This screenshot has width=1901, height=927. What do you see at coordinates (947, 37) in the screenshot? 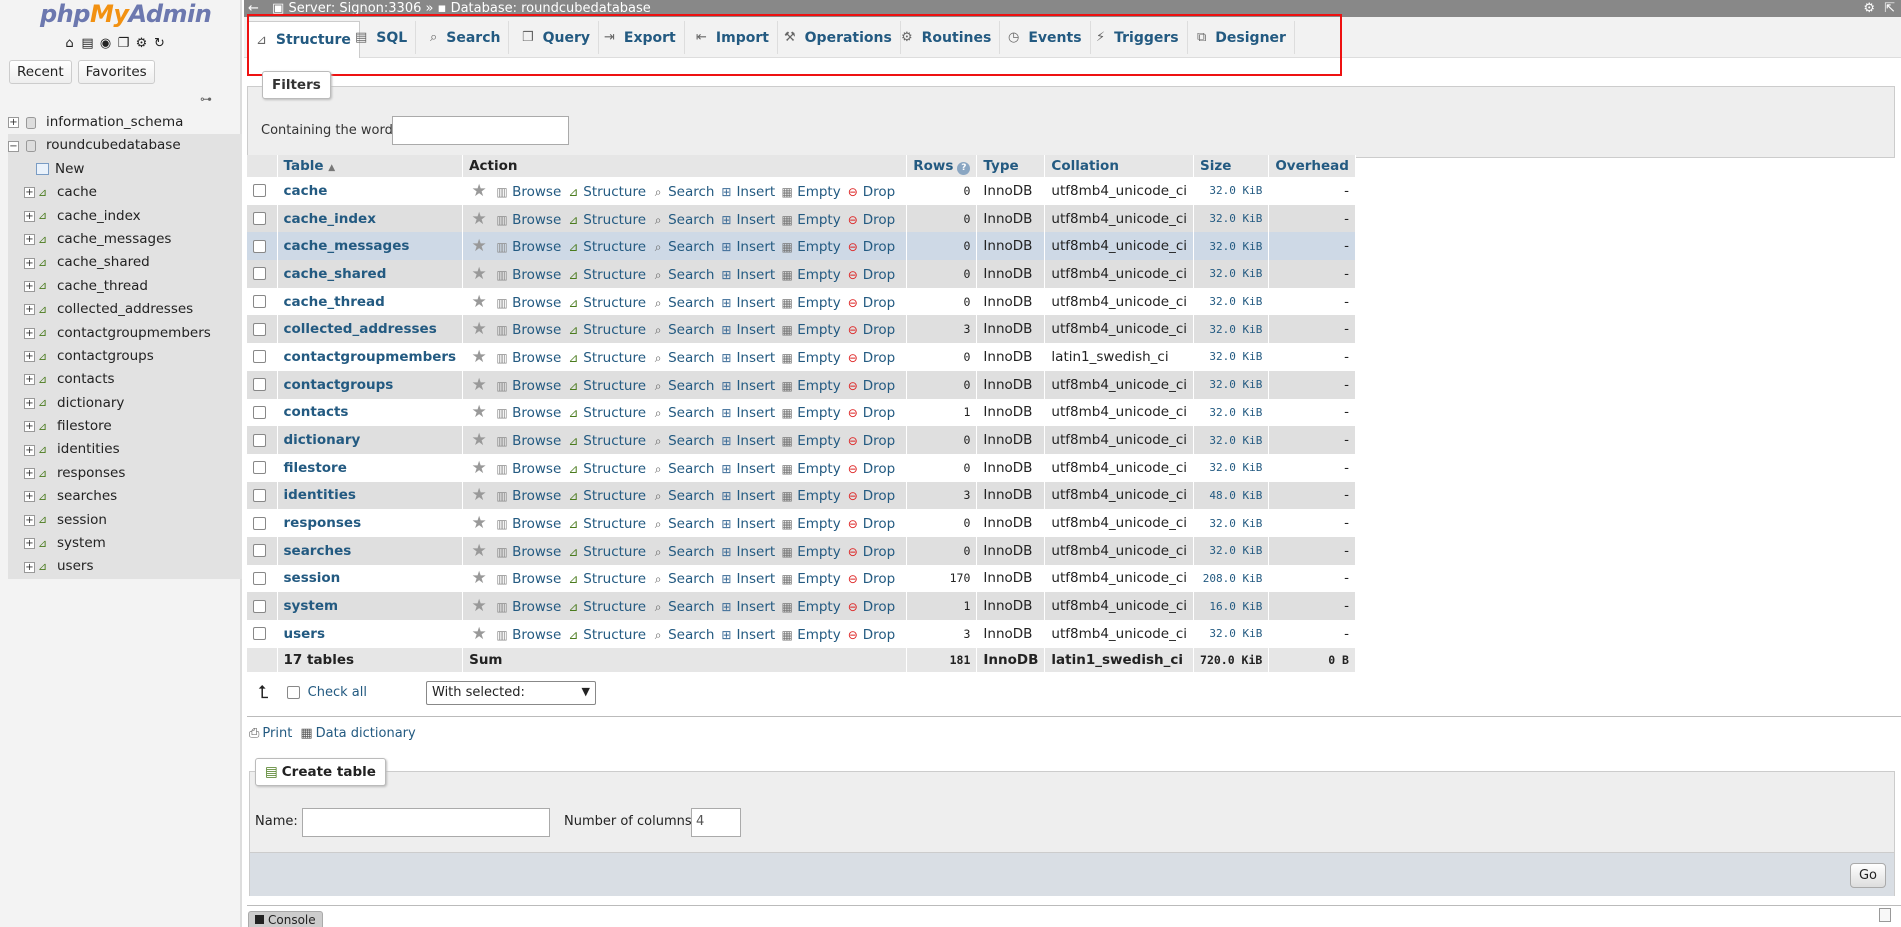
I see `tab-routines: ⚙ Routines` at bounding box center [947, 37].